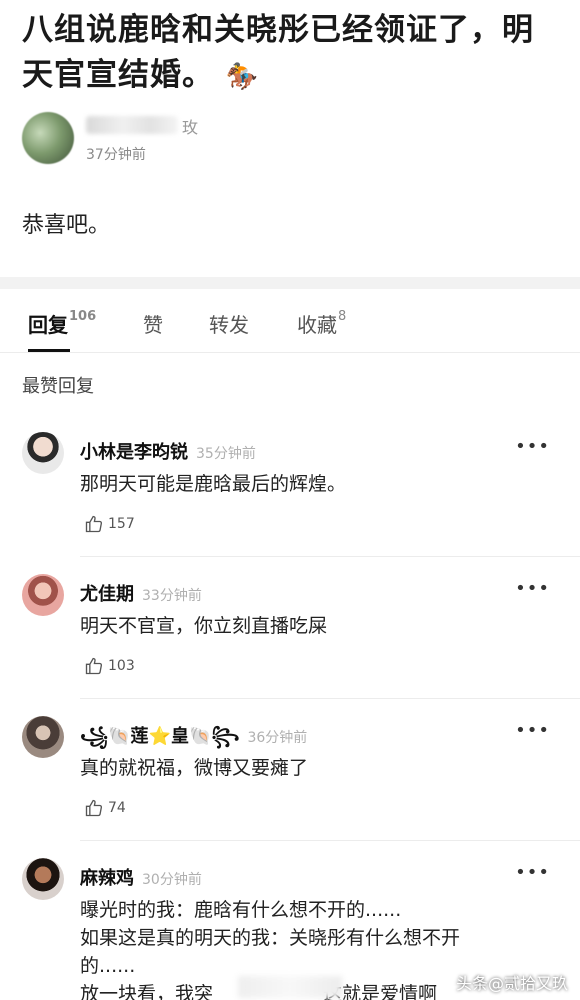  Describe the element at coordinates (83, 316) in the screenshot. I see `tab-replies-count: 106` at that location.